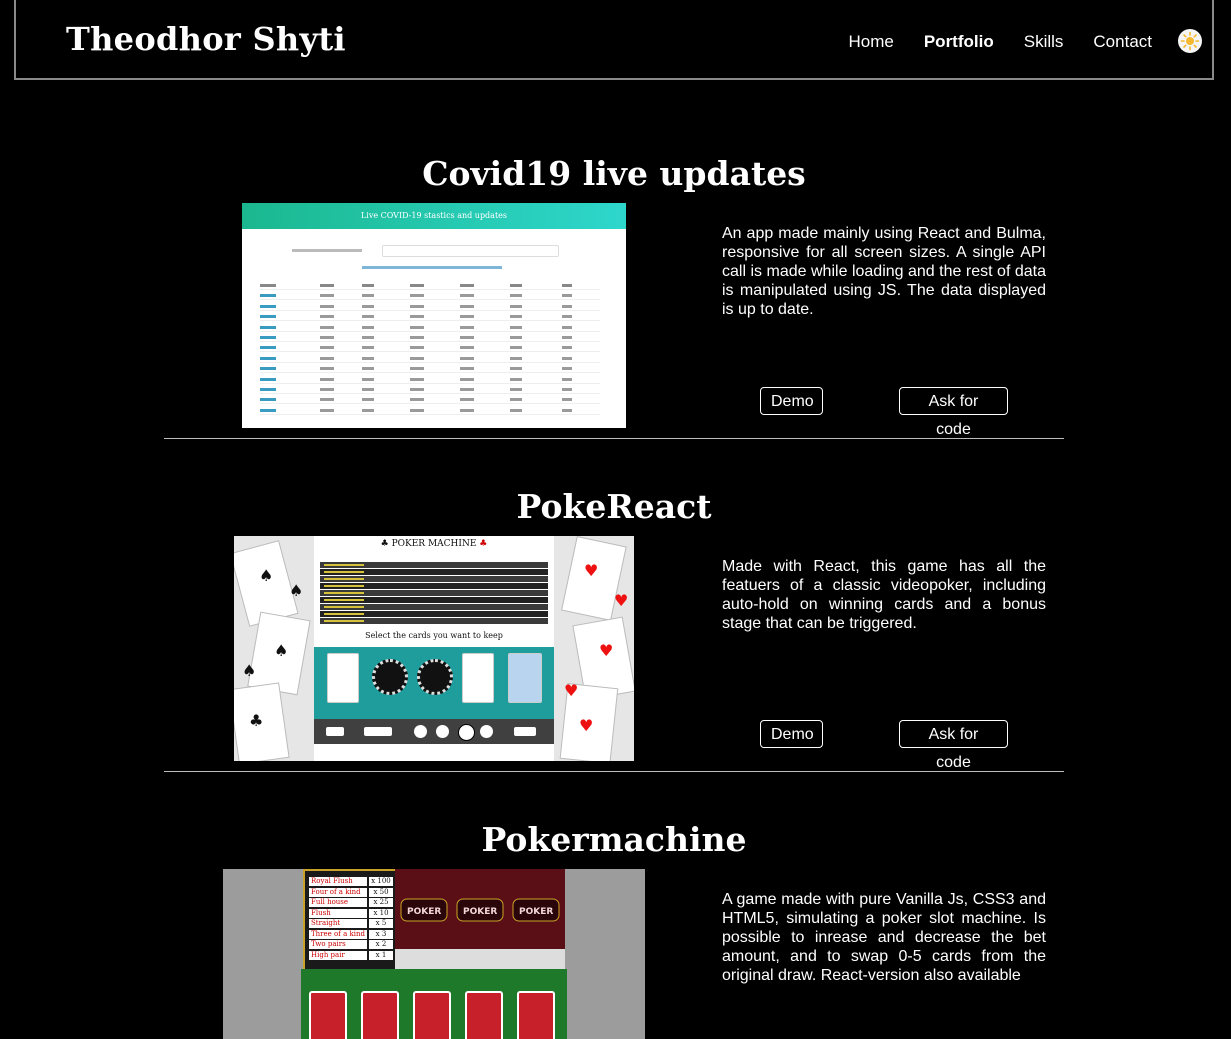 This screenshot has width=1231, height=1039. Describe the element at coordinates (480, 909) in the screenshot. I see `slot-reels: POKER POKER POKER` at that location.